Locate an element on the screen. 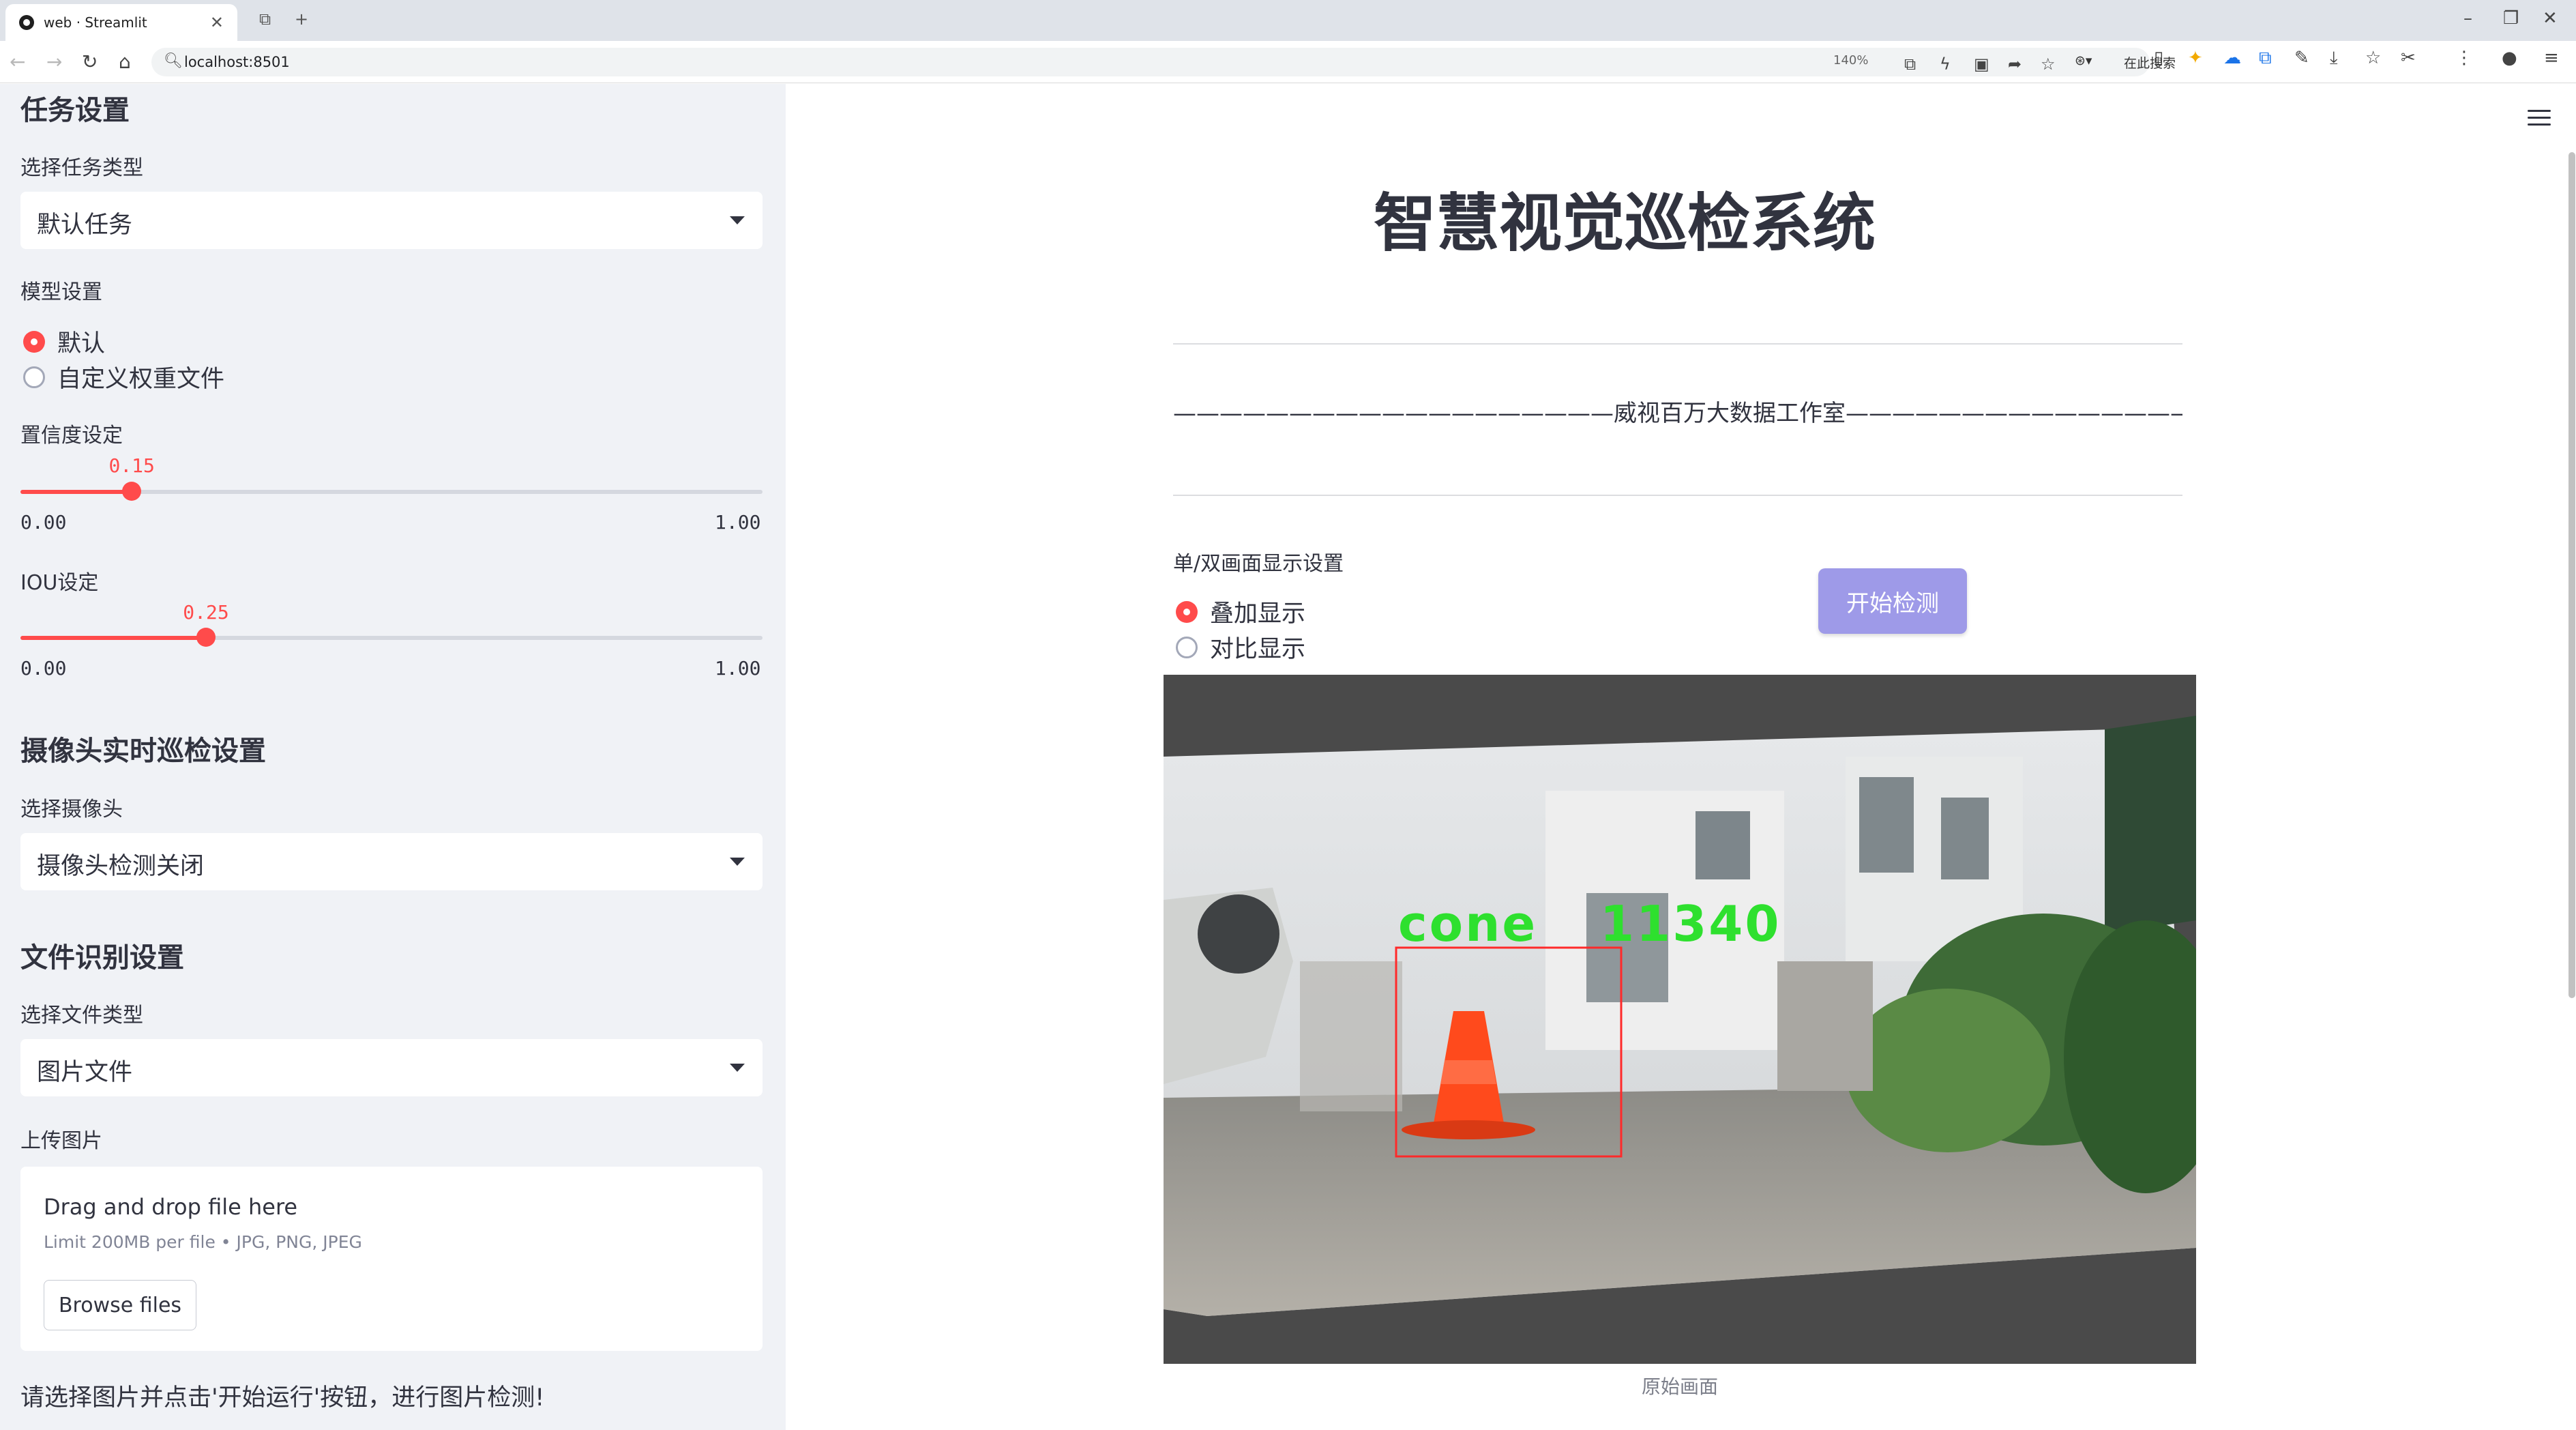  task-type-select: 默认任务 is located at coordinates (391, 221).